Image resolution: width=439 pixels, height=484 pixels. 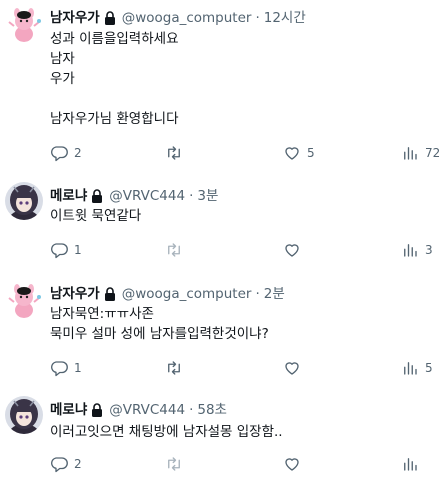 I want to click on views-button, so click(x=413, y=464).